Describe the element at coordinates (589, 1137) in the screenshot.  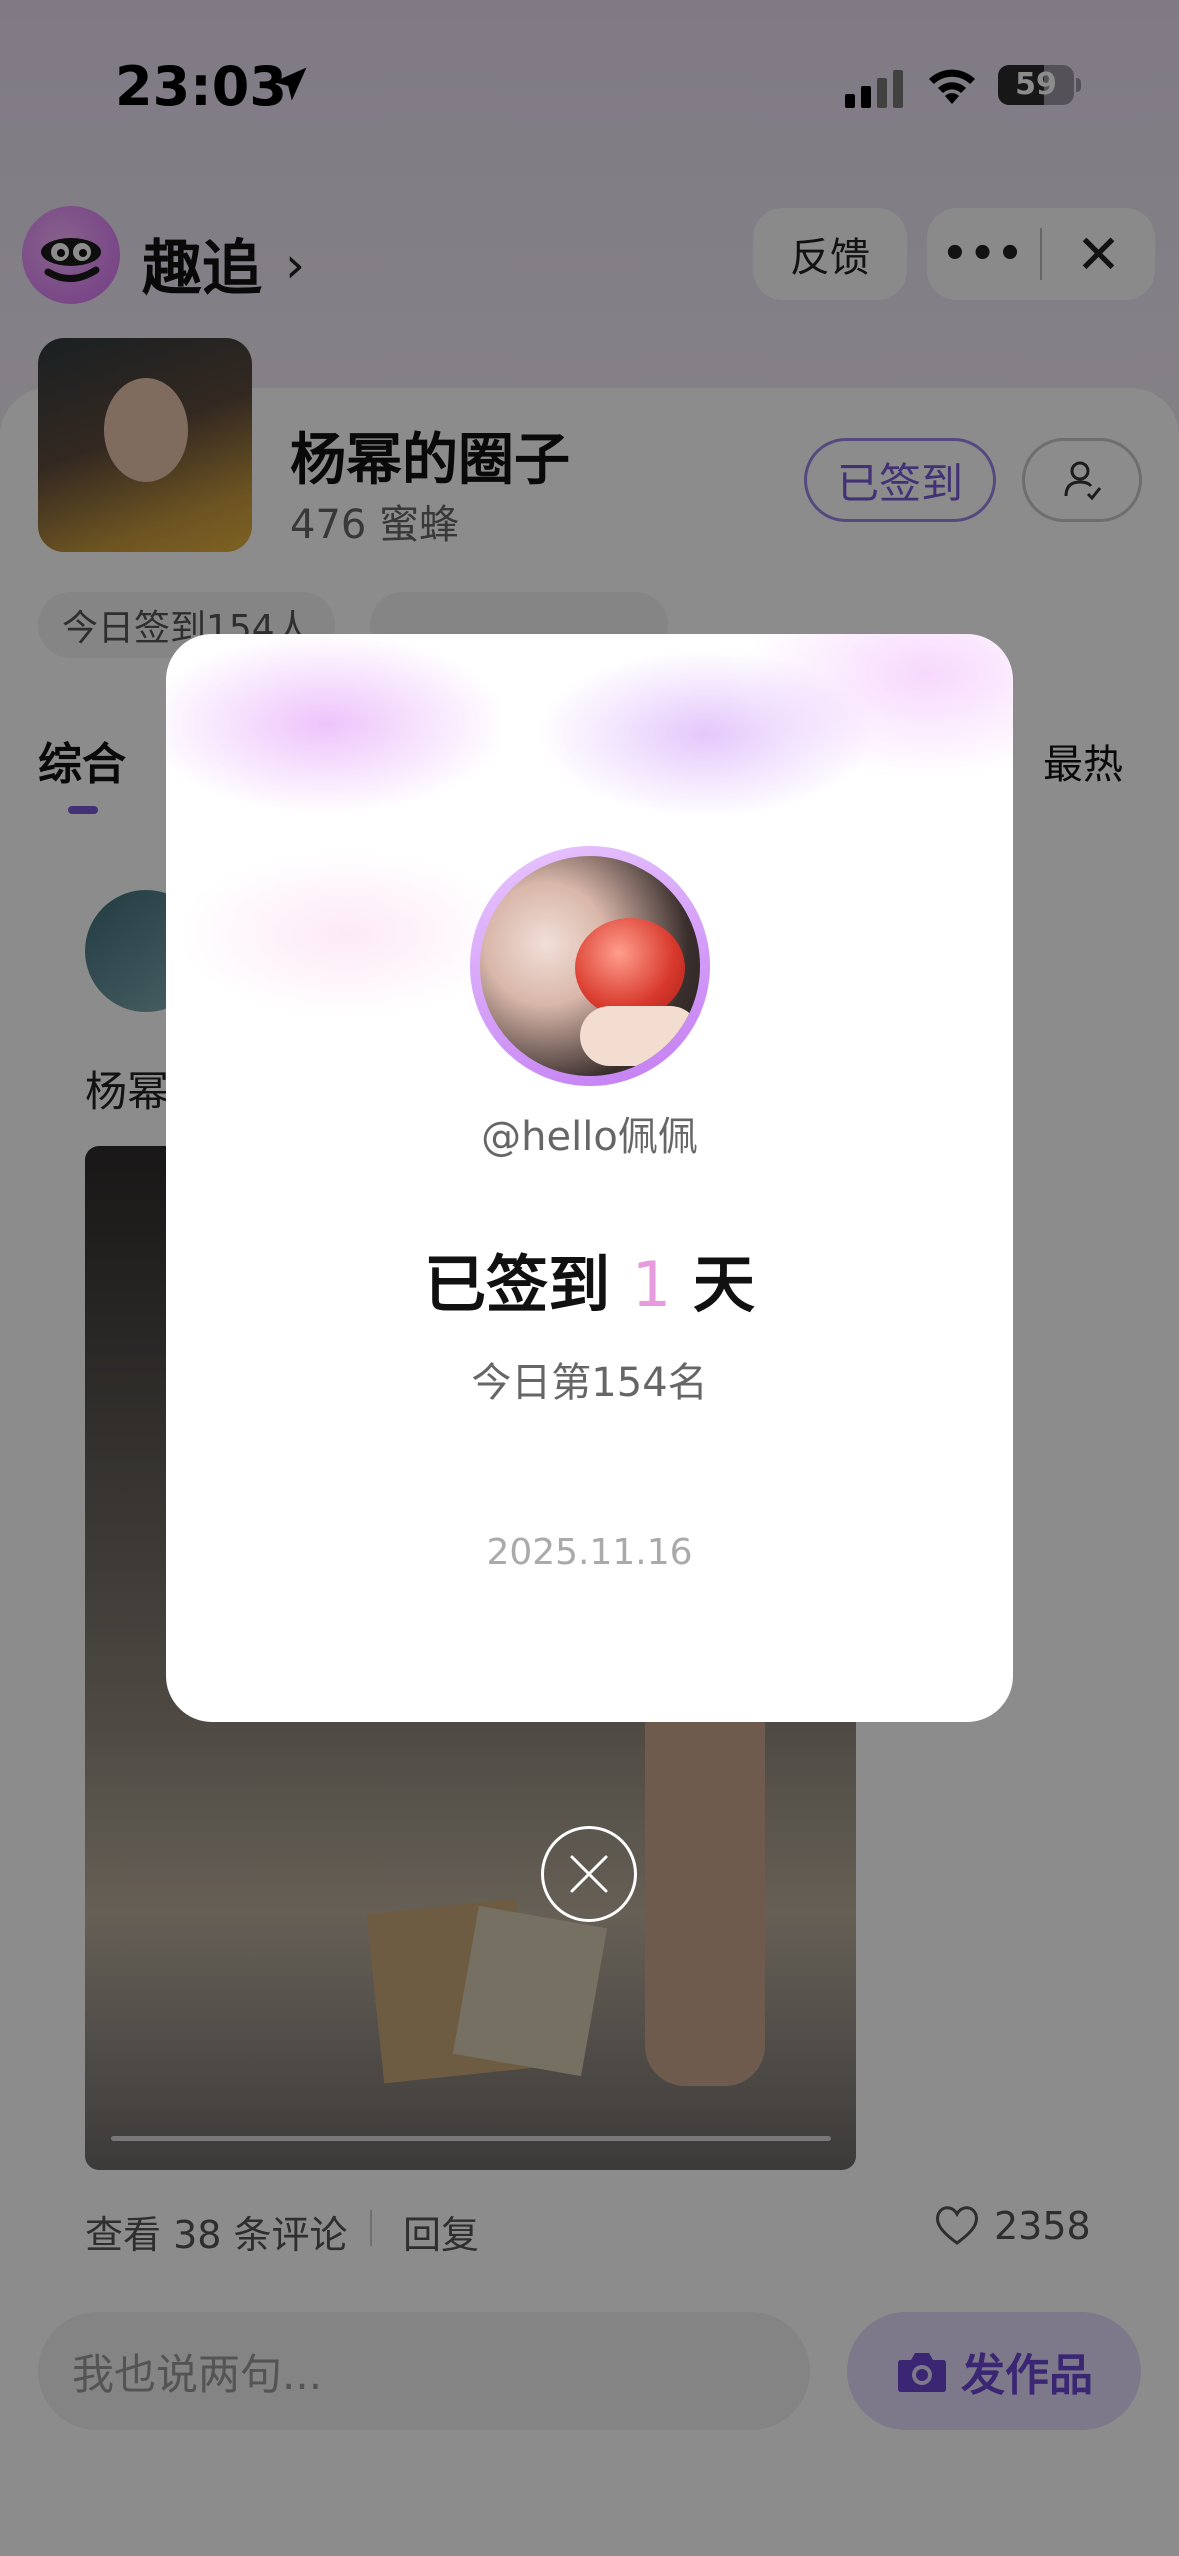
I see `modal-username: @hello佩佩` at that location.